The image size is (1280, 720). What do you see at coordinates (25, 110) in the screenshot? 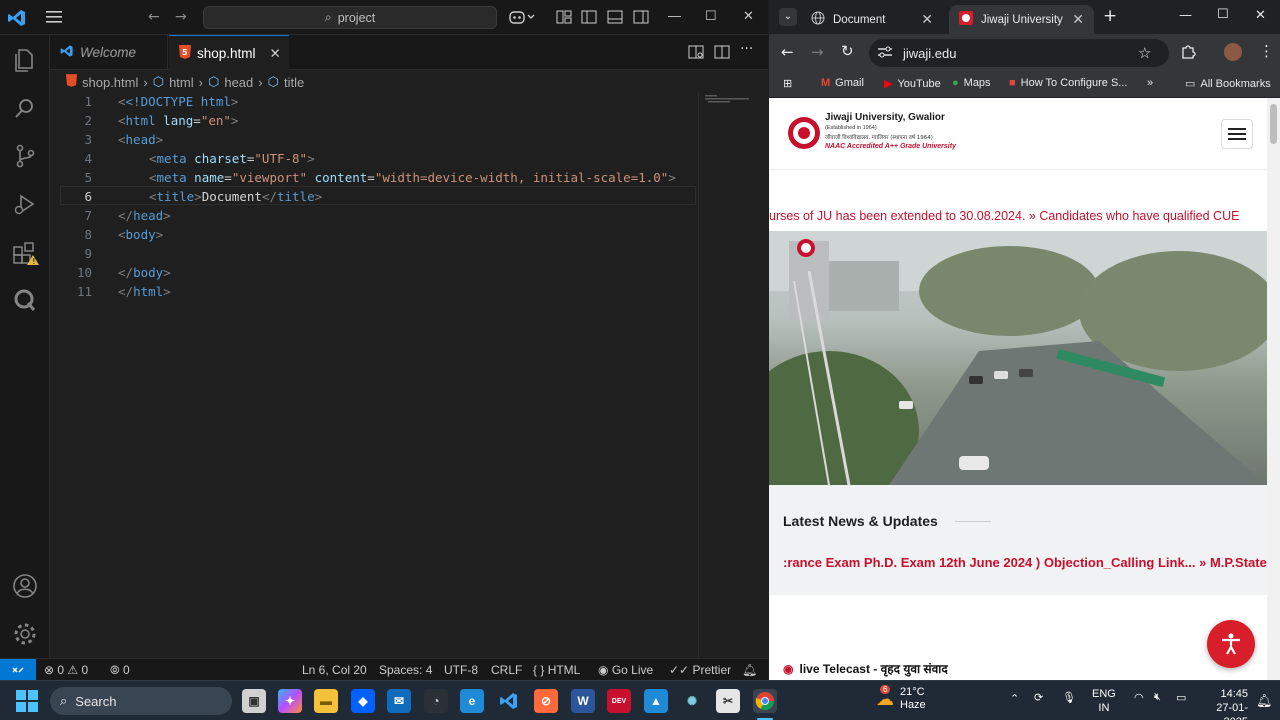
I see `search-icon` at bounding box center [25, 110].